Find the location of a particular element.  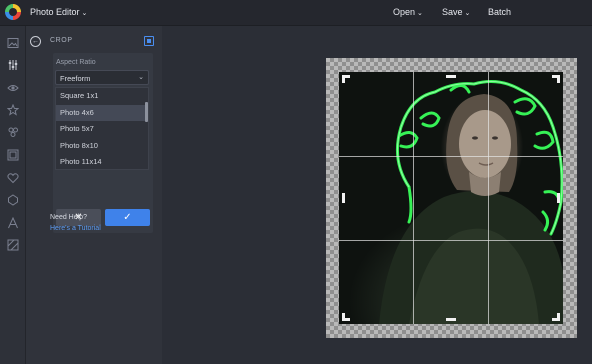

heart-icon is located at coordinates (12, 177).